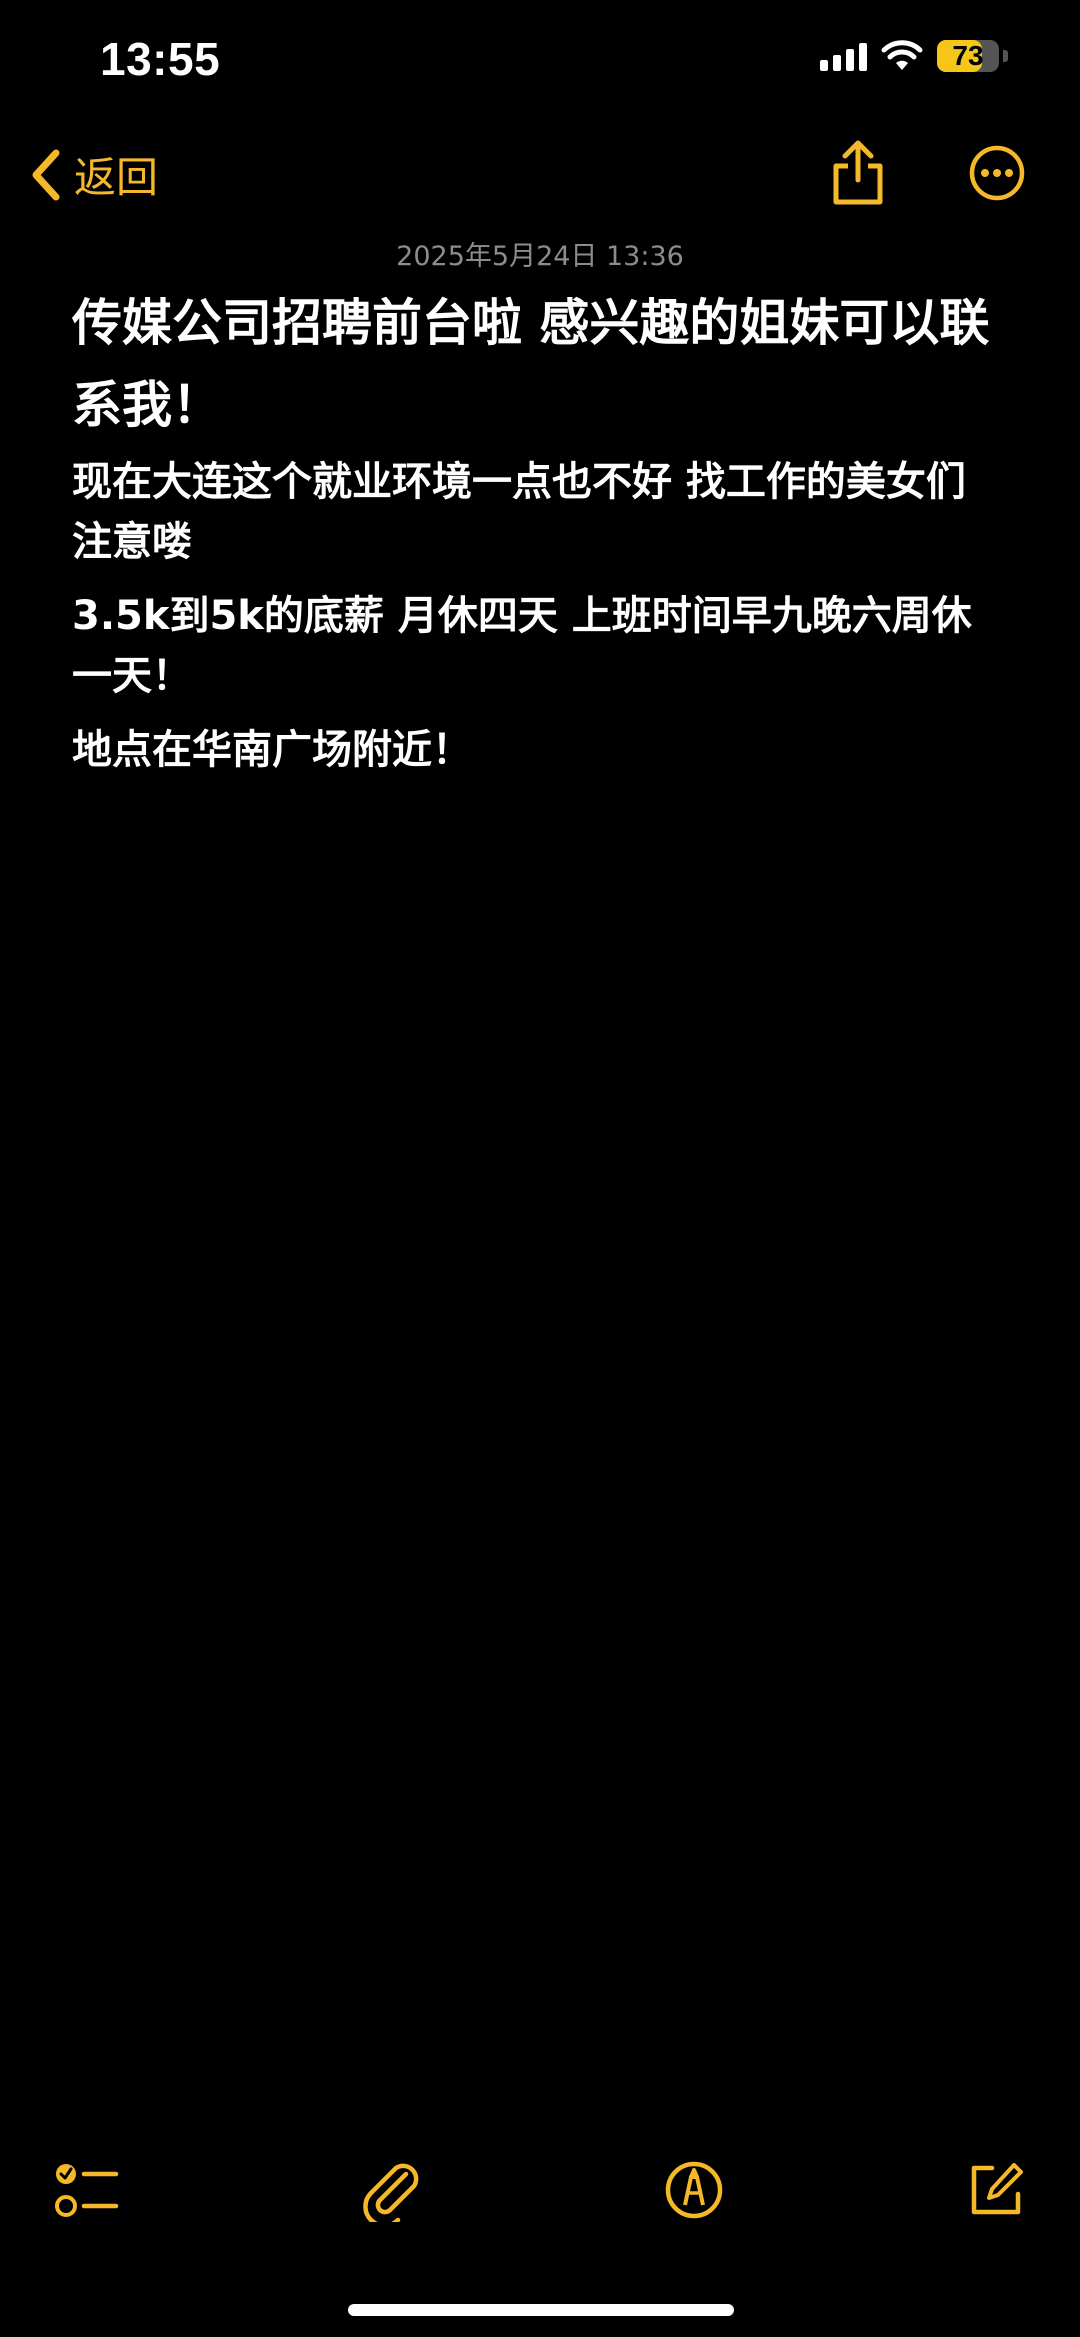  What do you see at coordinates (272, 750) in the screenshot?
I see `note-paragraph: 地点在华南广场附近！` at bounding box center [272, 750].